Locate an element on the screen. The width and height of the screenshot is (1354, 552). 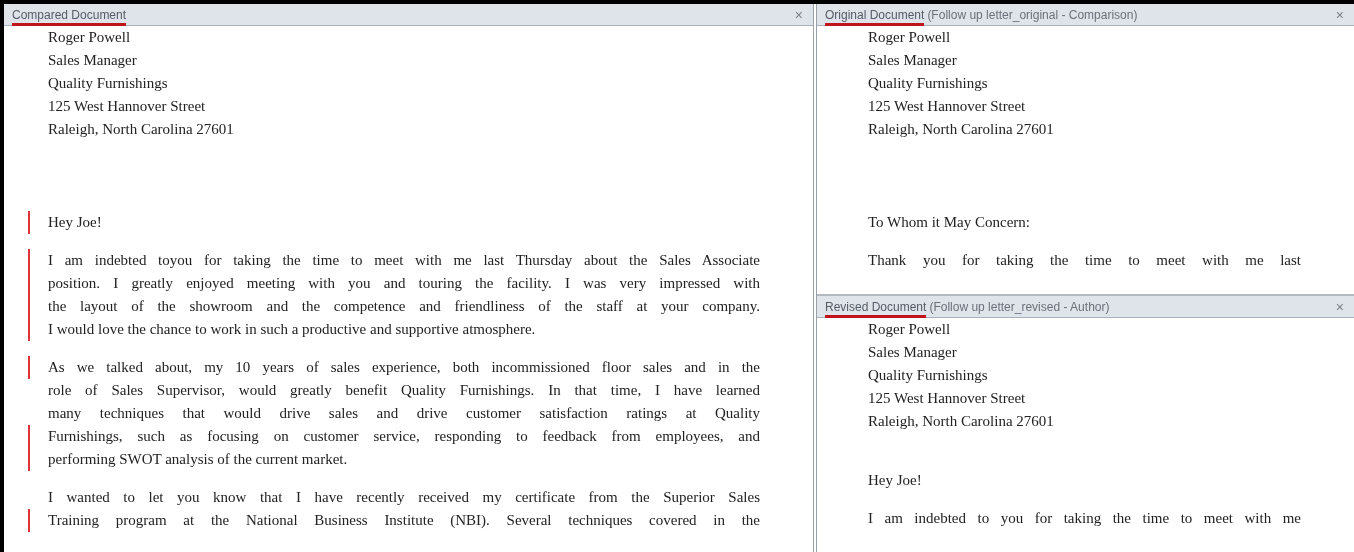
document-text-line: As we talked about, my 10 years of sales experience, both incommissioned floor sales and in the is located at coordinates (404, 367).